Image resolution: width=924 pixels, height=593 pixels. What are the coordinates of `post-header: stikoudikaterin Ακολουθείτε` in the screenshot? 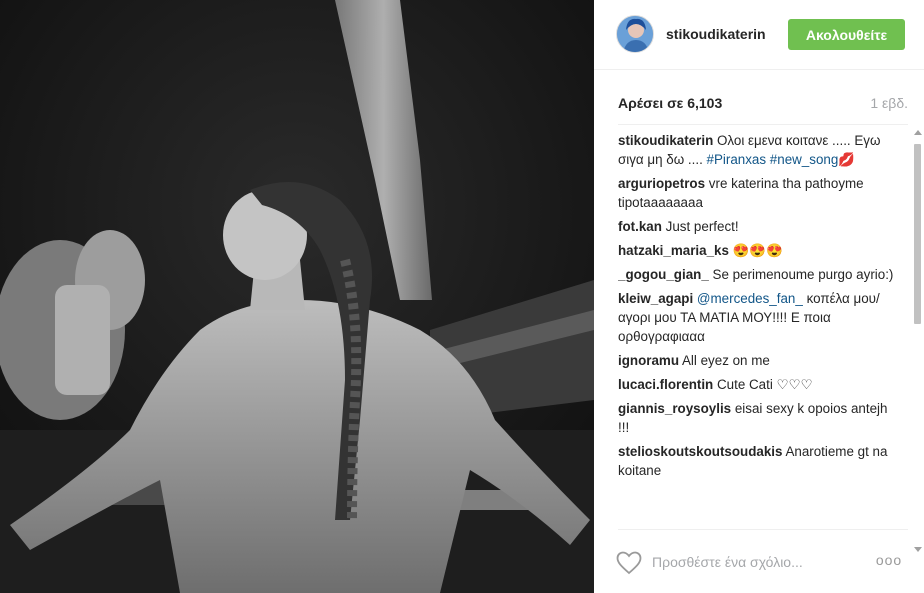 It's located at (759, 35).